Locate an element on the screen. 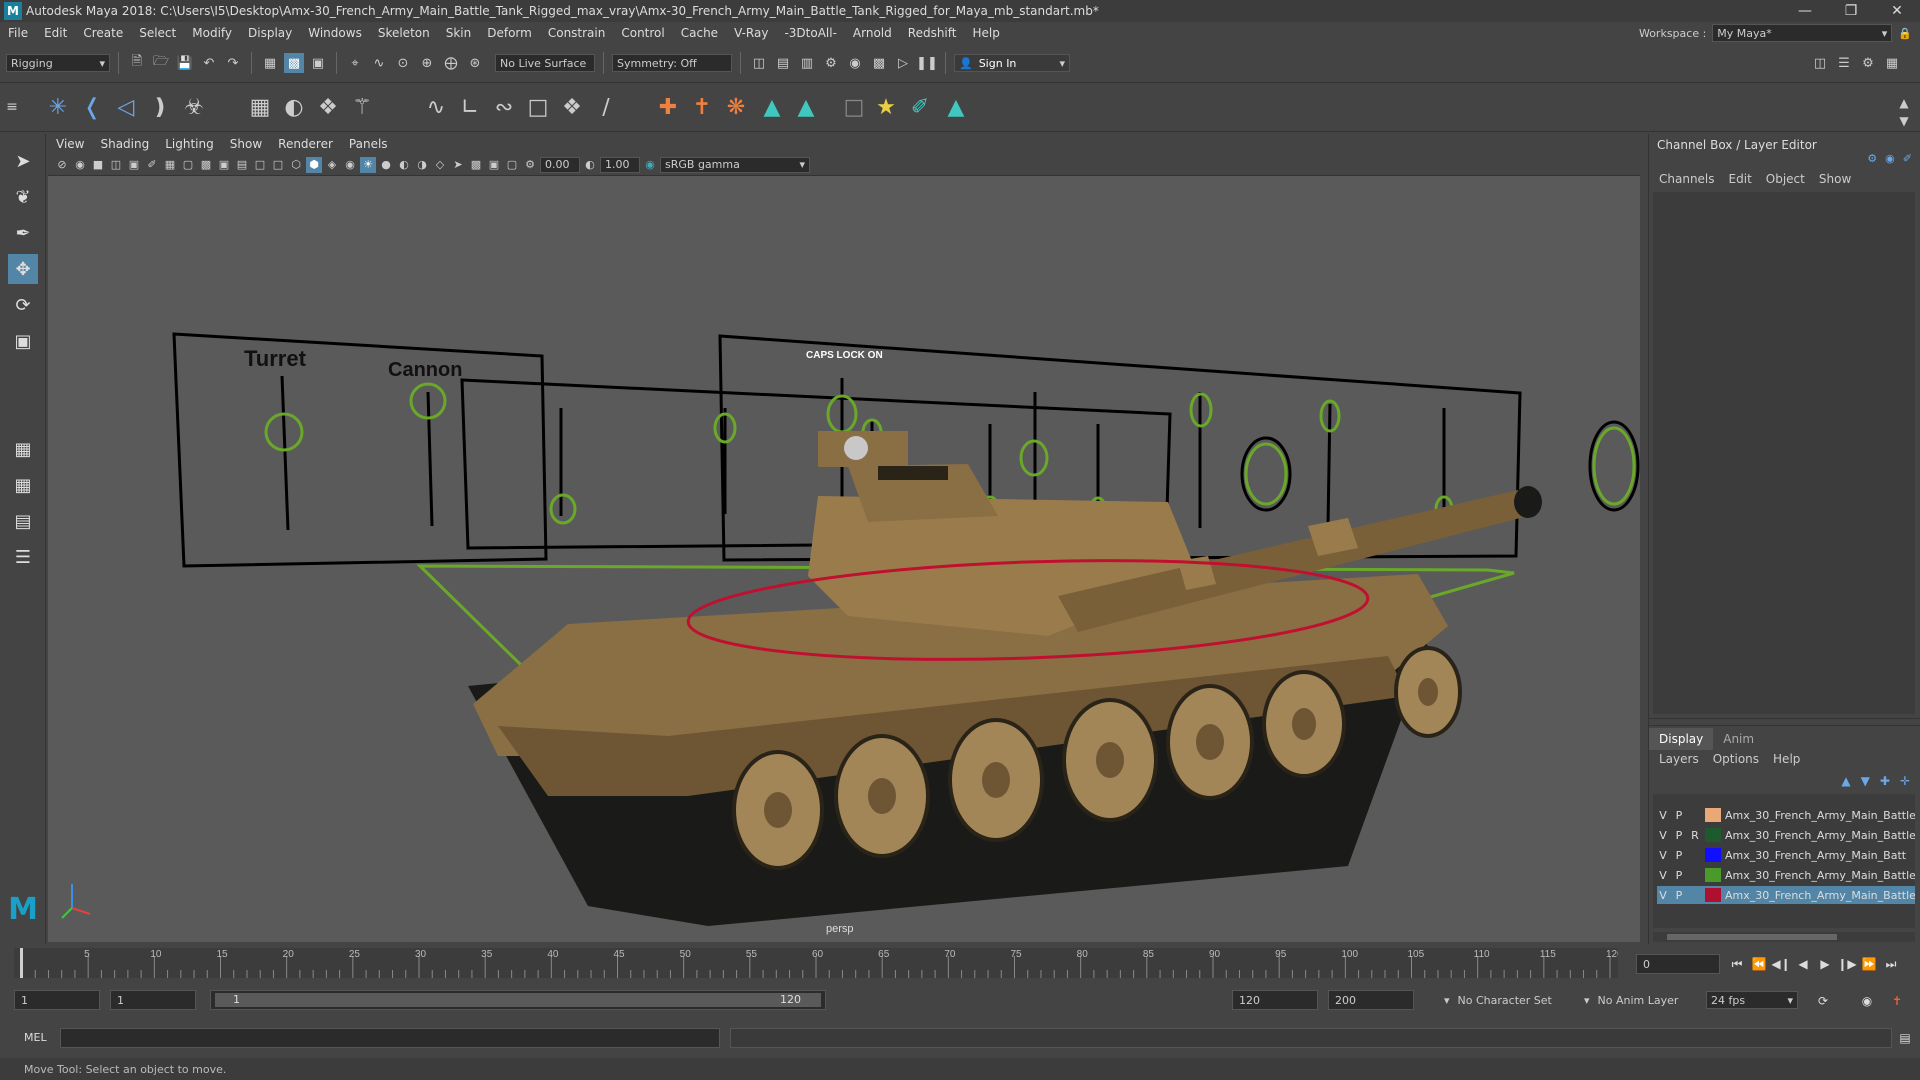 Image resolution: width=1920 pixels, height=1080 pixels. open-scene-icon: 🗁 is located at coordinates (161, 63).